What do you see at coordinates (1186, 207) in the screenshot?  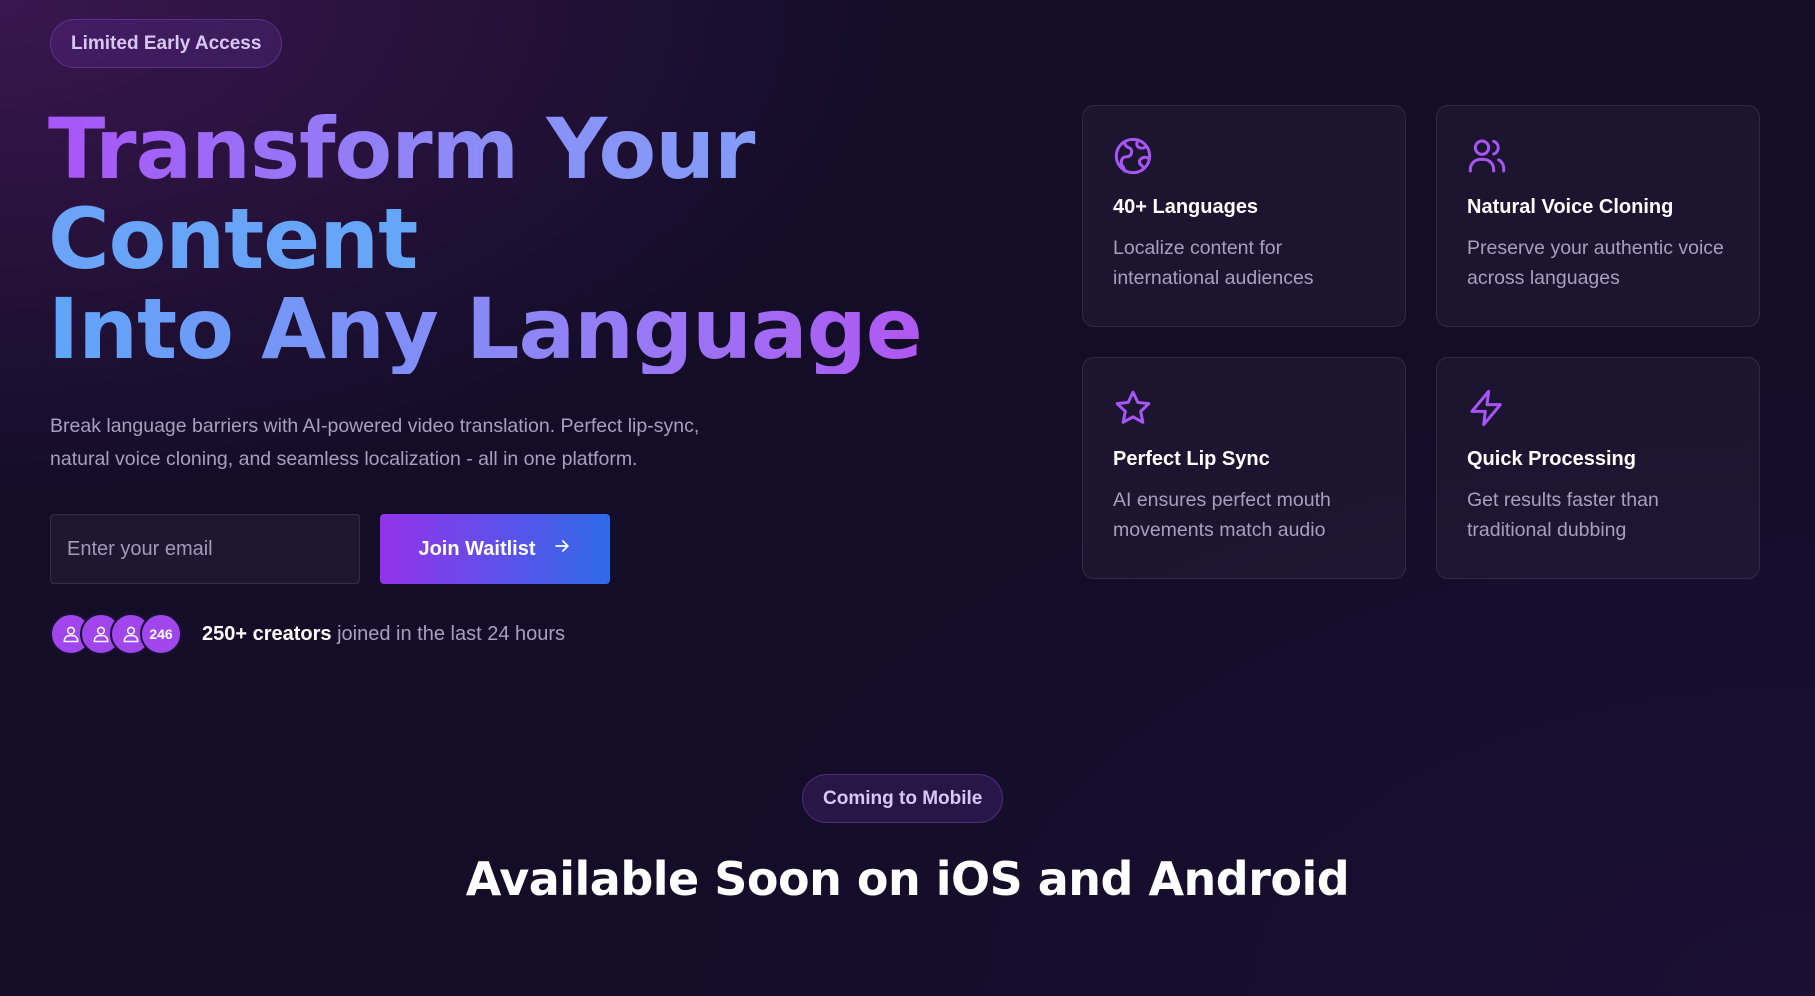 I see `feature-title: 40+ Languages` at bounding box center [1186, 207].